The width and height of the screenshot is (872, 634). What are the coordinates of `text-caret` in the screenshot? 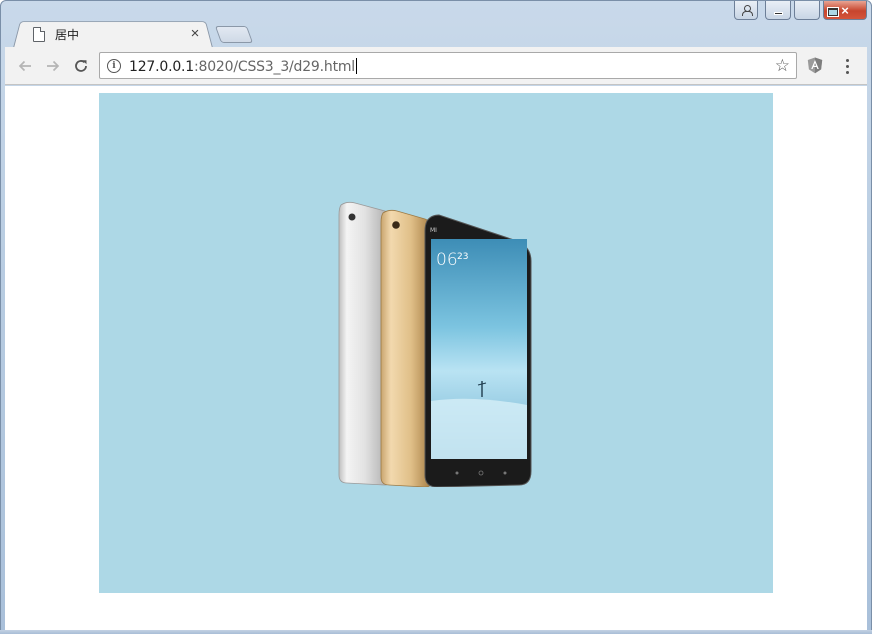 It's located at (356, 66).